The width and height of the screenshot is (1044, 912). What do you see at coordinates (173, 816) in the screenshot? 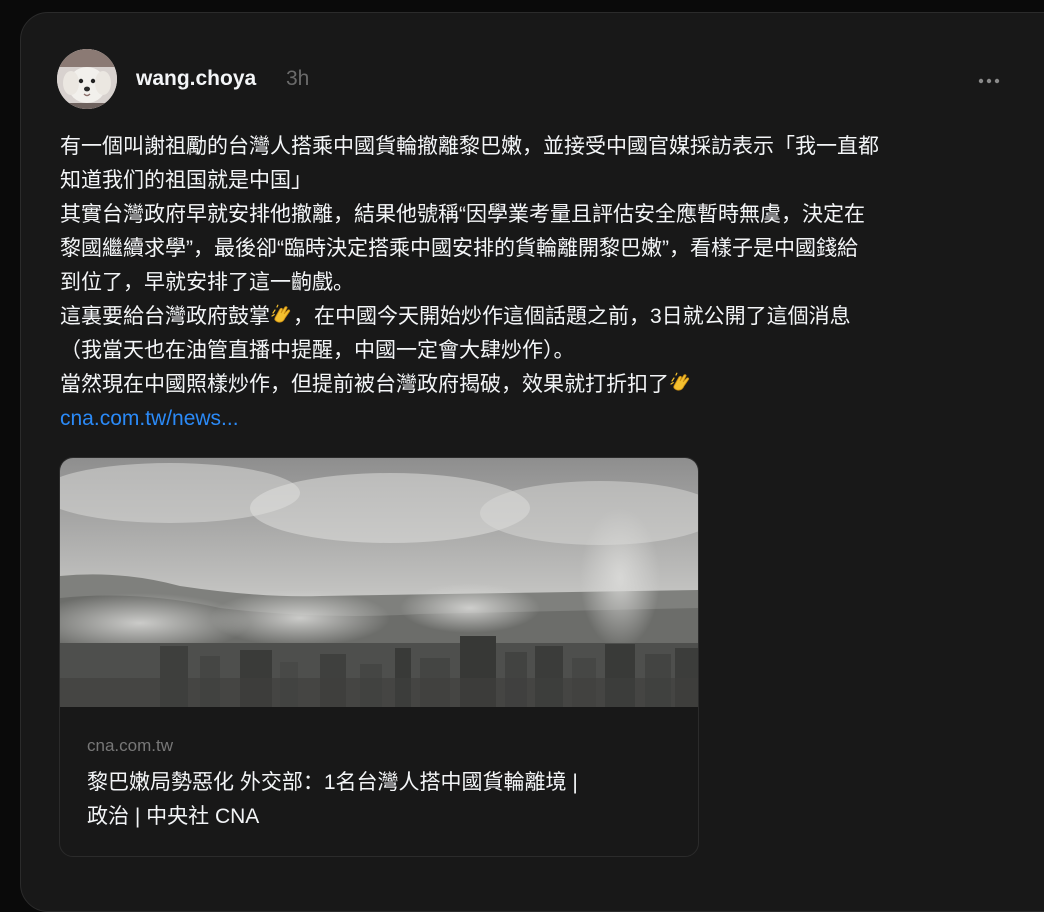
I see `link-preview-title-line: 政治 | 中央社 CNA` at bounding box center [173, 816].